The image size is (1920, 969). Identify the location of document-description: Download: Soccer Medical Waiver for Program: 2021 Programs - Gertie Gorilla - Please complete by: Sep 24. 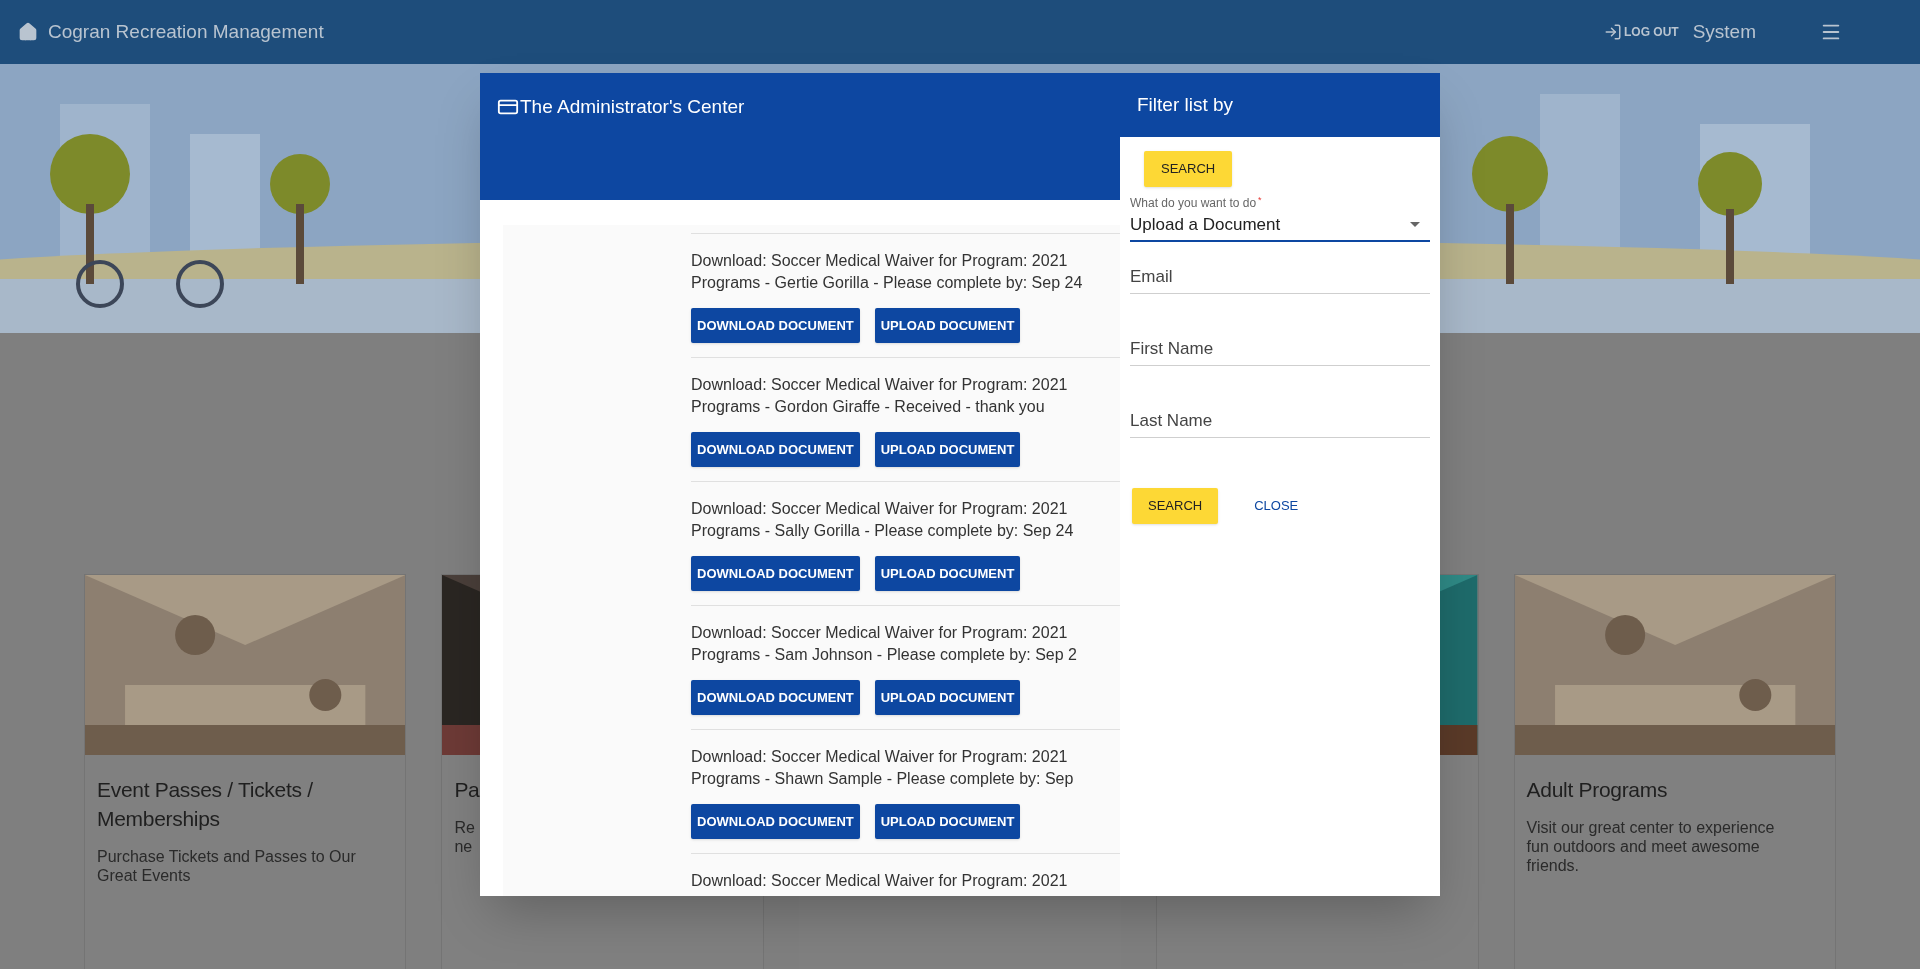
(887, 272).